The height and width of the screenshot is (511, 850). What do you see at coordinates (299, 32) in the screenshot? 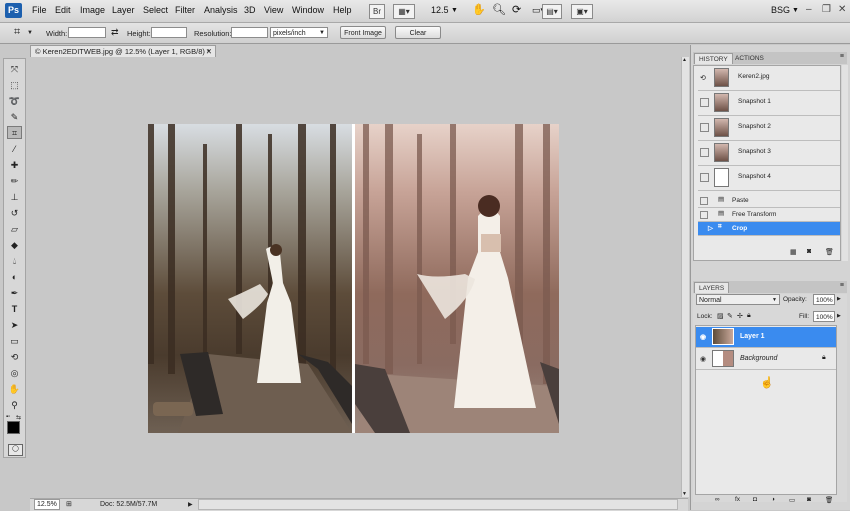
I see `resolution-unit-select: pixels/inch ▼` at bounding box center [299, 32].